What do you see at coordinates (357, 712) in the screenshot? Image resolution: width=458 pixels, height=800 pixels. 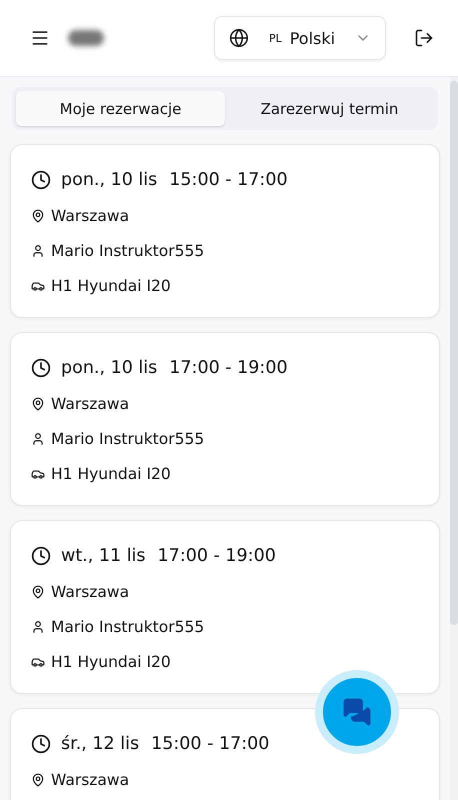 I see `chat-icon` at bounding box center [357, 712].